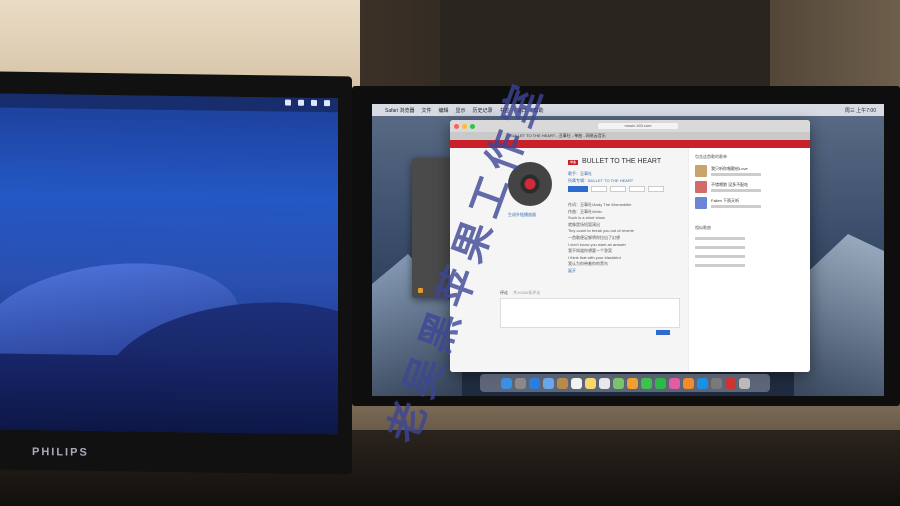  I want to click on external-player-link: 生成外链播放器, so click(522, 215).